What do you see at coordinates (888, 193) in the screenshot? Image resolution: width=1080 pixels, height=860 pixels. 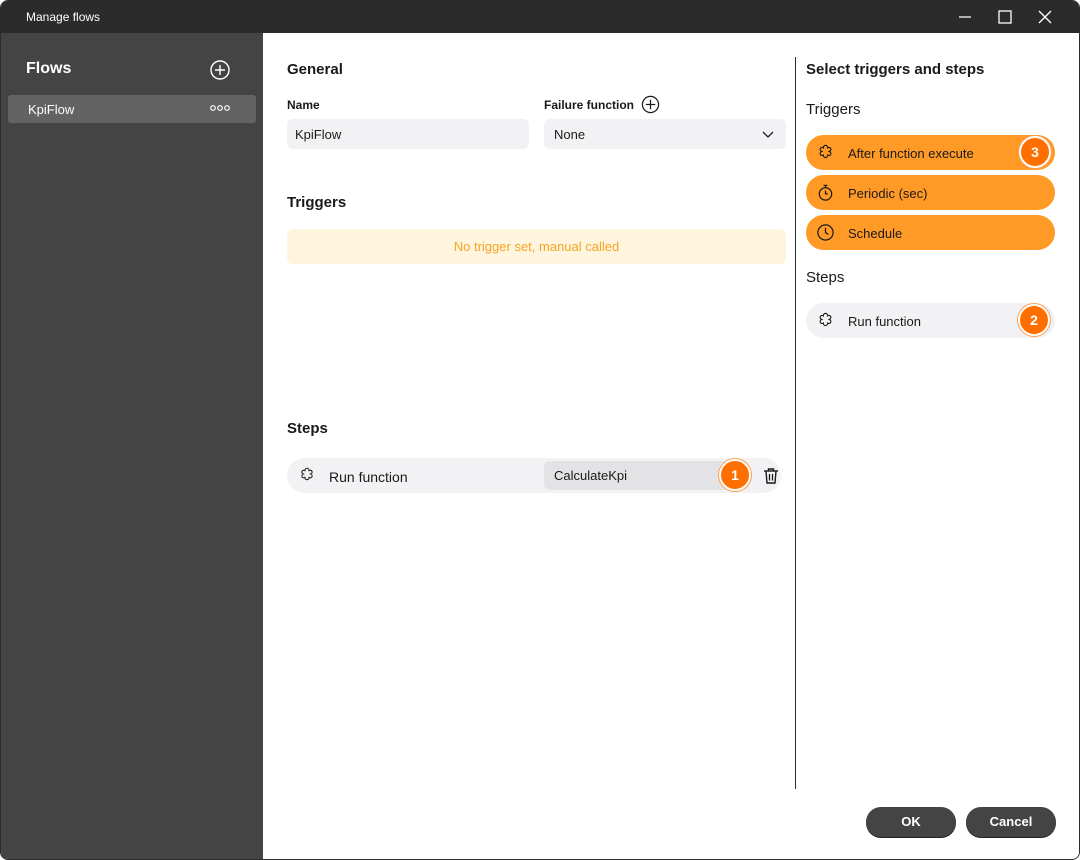 I see `trigger-label: Periodic (sec)` at bounding box center [888, 193].